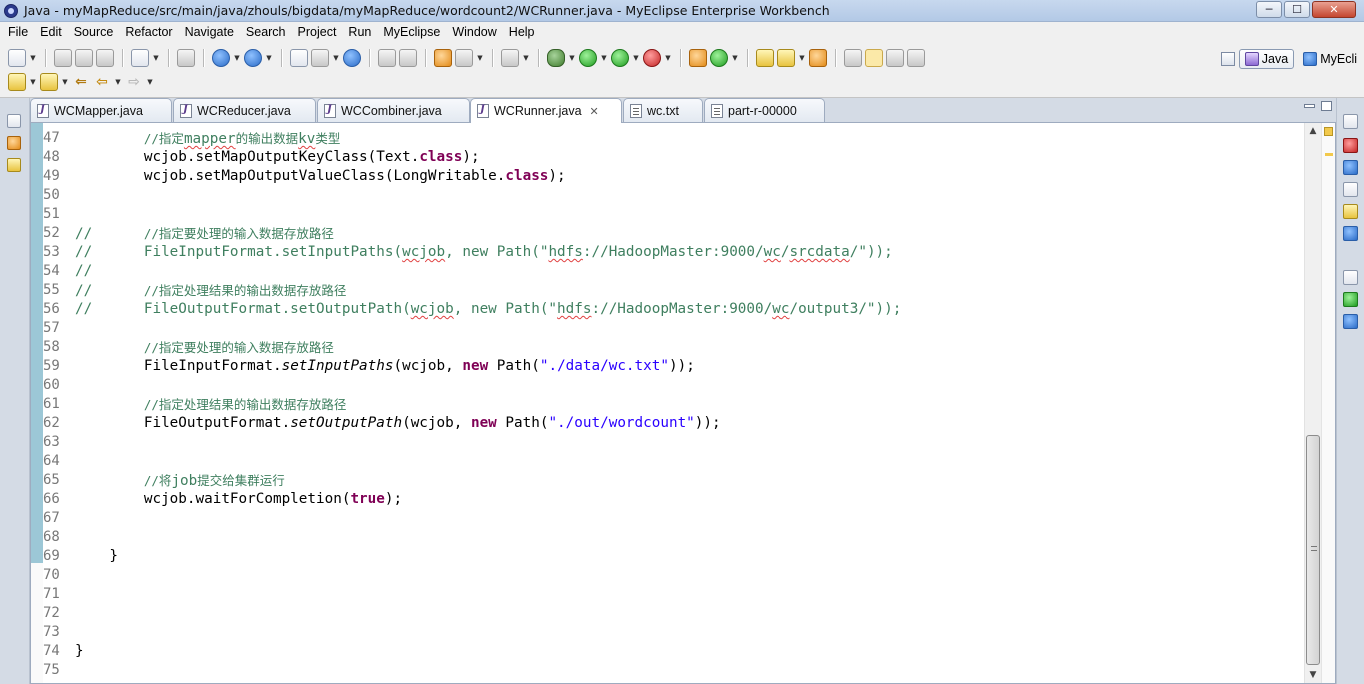  What do you see at coordinates (818, 58) in the screenshot?
I see `open-task-icon` at bounding box center [818, 58].